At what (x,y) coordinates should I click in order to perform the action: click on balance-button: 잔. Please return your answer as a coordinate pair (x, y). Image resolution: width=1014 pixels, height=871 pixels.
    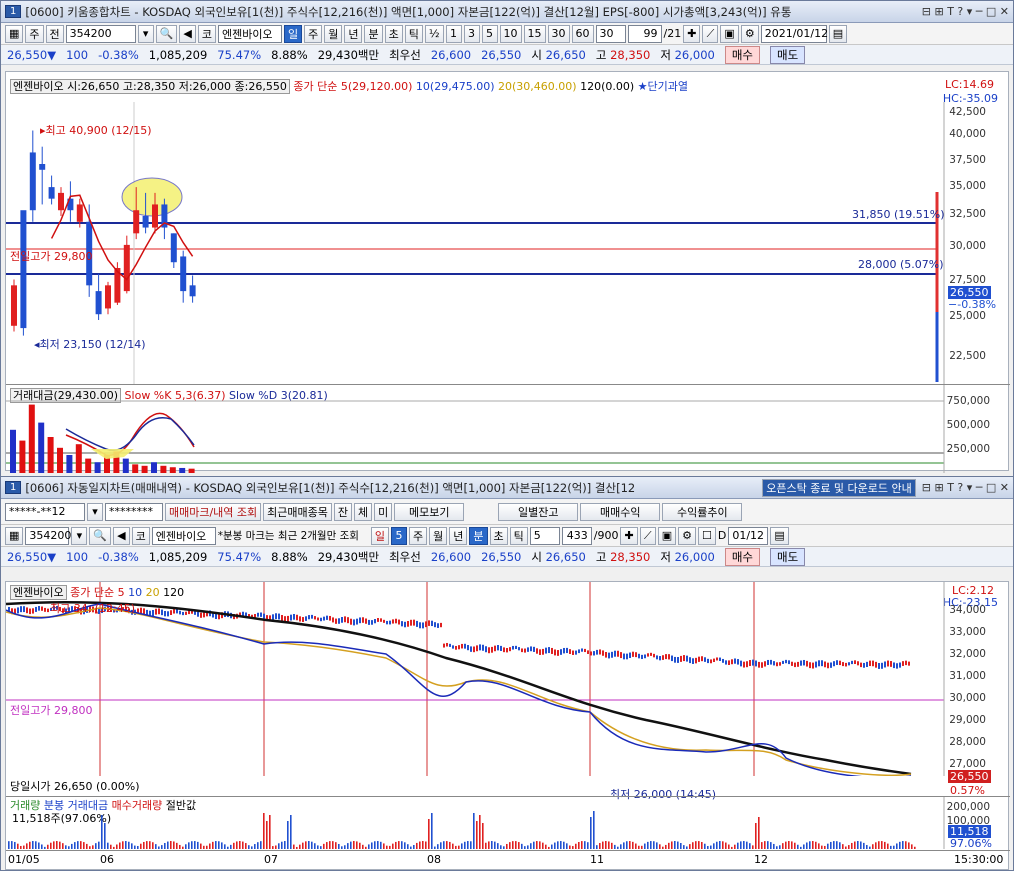
    Looking at the image, I should click on (343, 511).